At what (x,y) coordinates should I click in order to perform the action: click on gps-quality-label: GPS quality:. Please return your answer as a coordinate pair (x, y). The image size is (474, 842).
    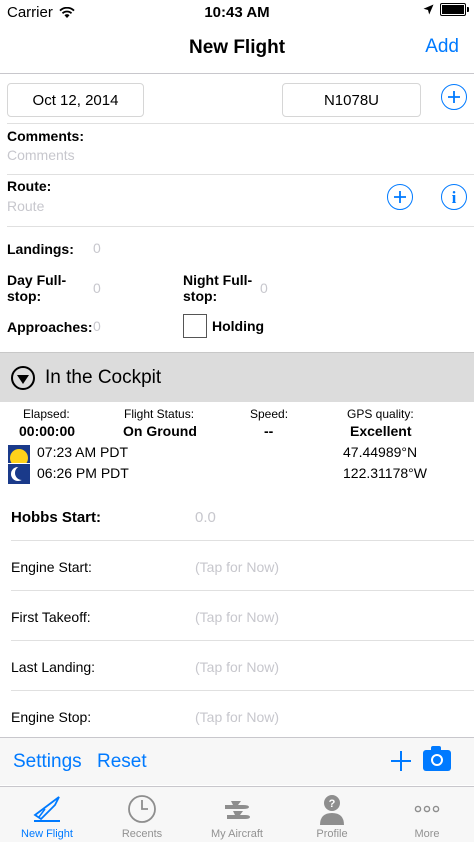
    Looking at the image, I should click on (380, 414).